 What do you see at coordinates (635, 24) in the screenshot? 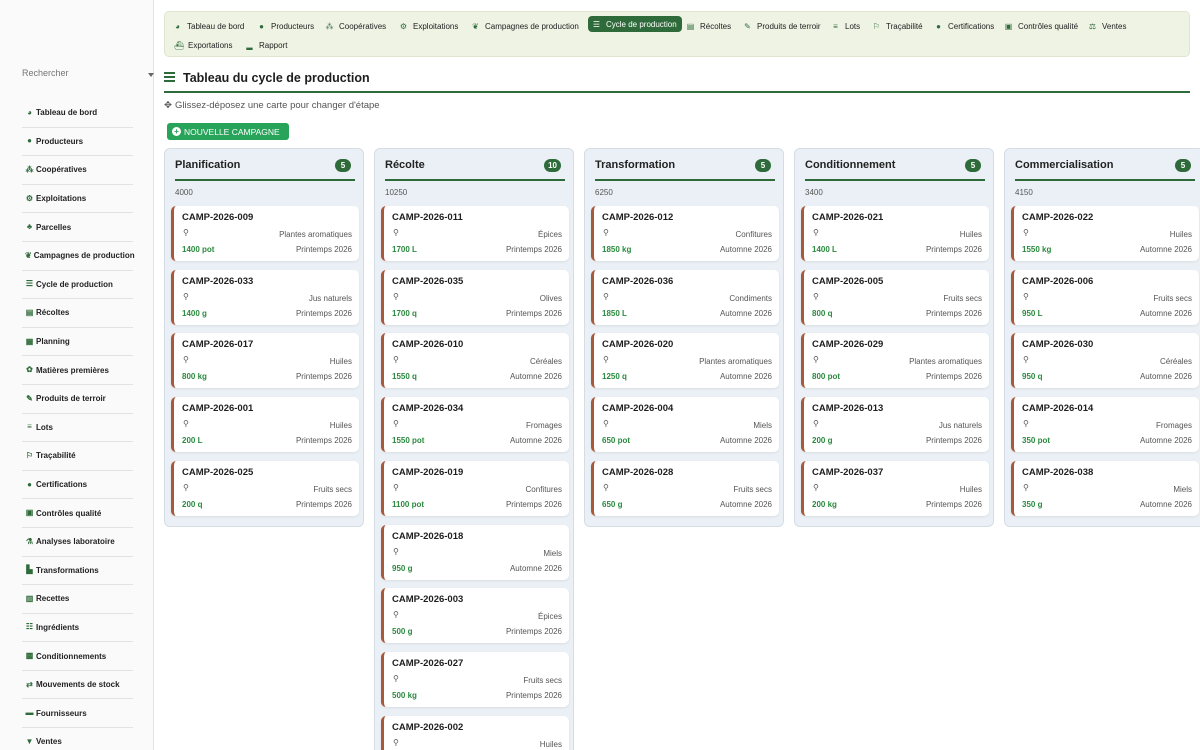
I see `top-menu-cycle-de-production: ☰ Cycle de production` at bounding box center [635, 24].